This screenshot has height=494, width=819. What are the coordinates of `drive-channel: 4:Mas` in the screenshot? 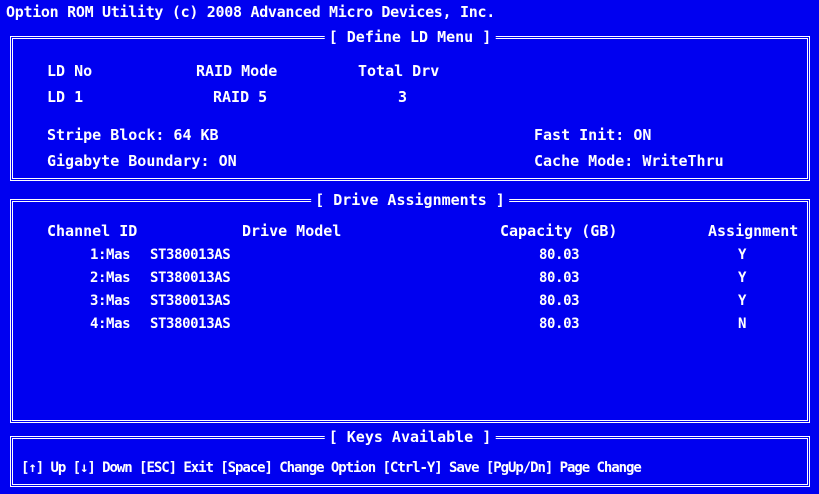 It's located at (110, 324).